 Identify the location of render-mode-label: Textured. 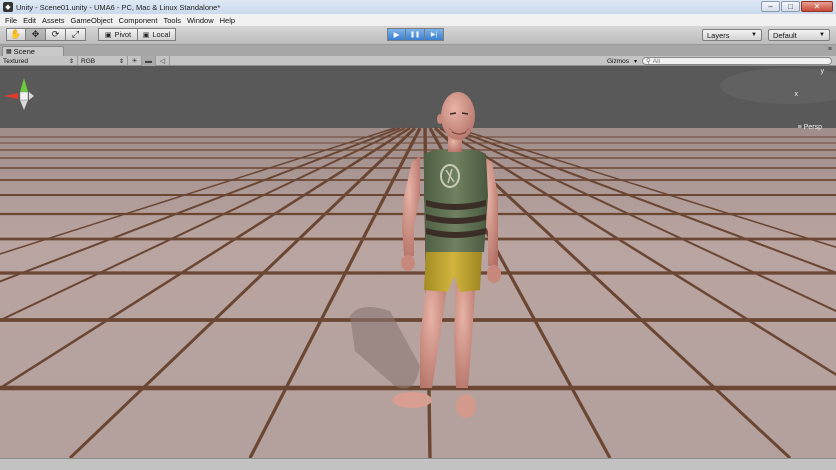
(15, 61).